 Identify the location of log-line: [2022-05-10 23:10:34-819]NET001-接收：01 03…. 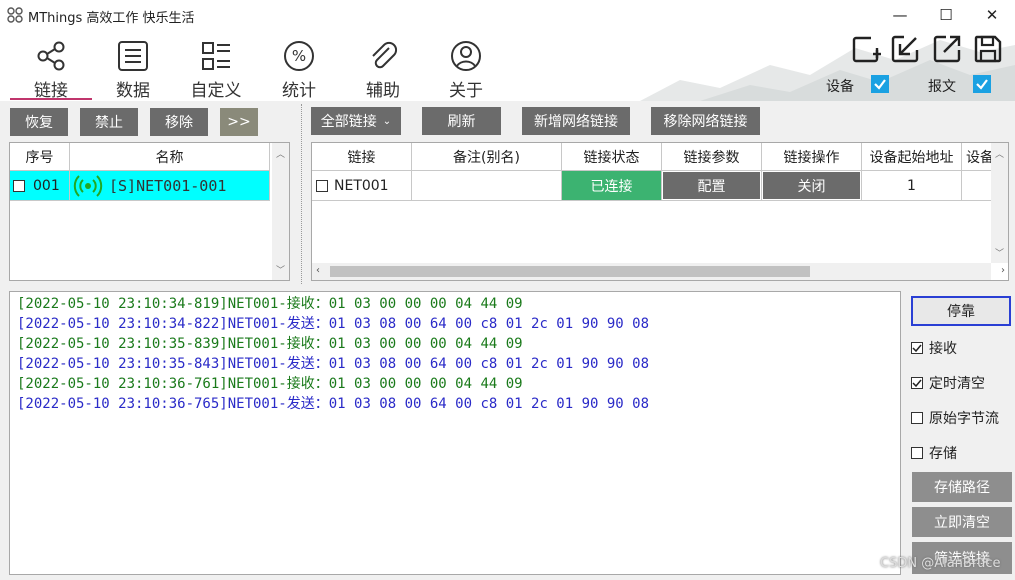
(270, 304).